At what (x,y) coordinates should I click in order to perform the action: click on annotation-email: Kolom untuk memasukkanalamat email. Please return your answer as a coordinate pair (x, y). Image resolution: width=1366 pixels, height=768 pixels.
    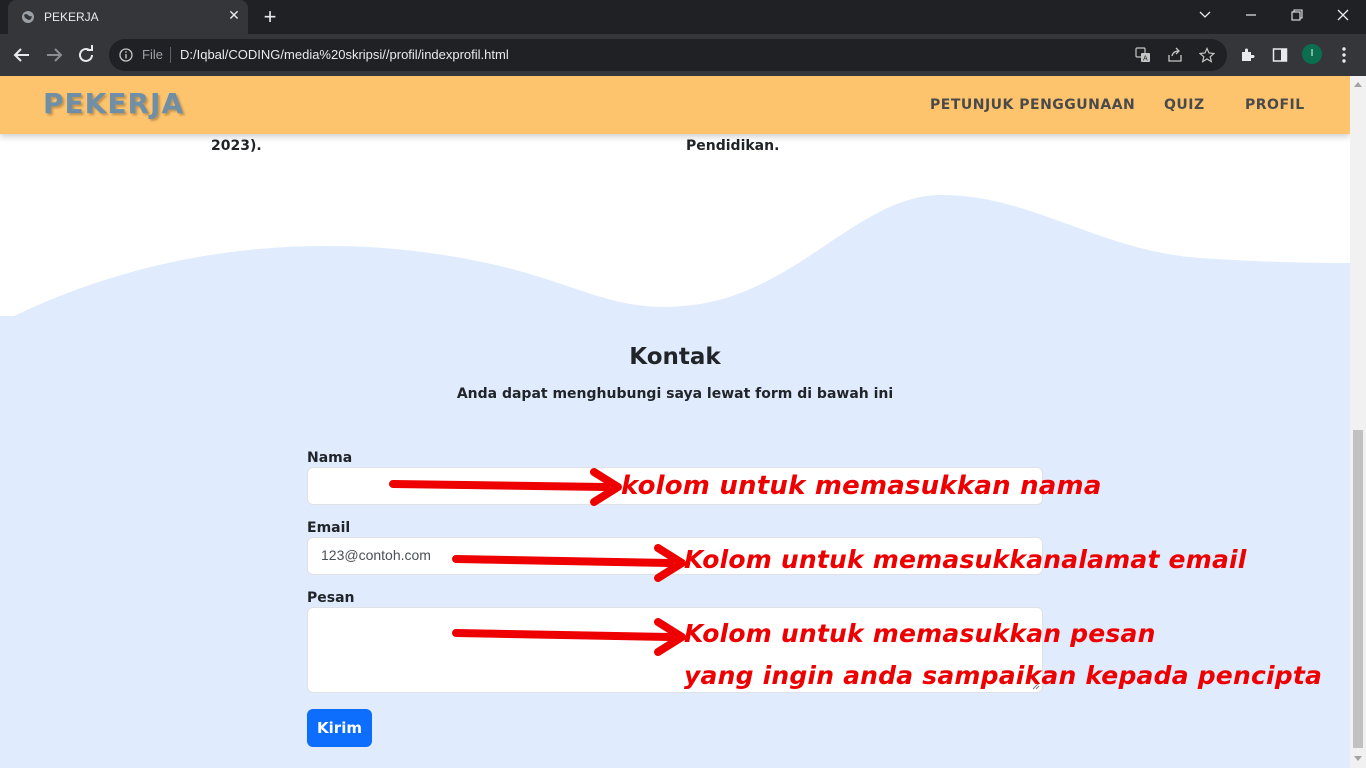
    Looking at the image, I should click on (965, 559).